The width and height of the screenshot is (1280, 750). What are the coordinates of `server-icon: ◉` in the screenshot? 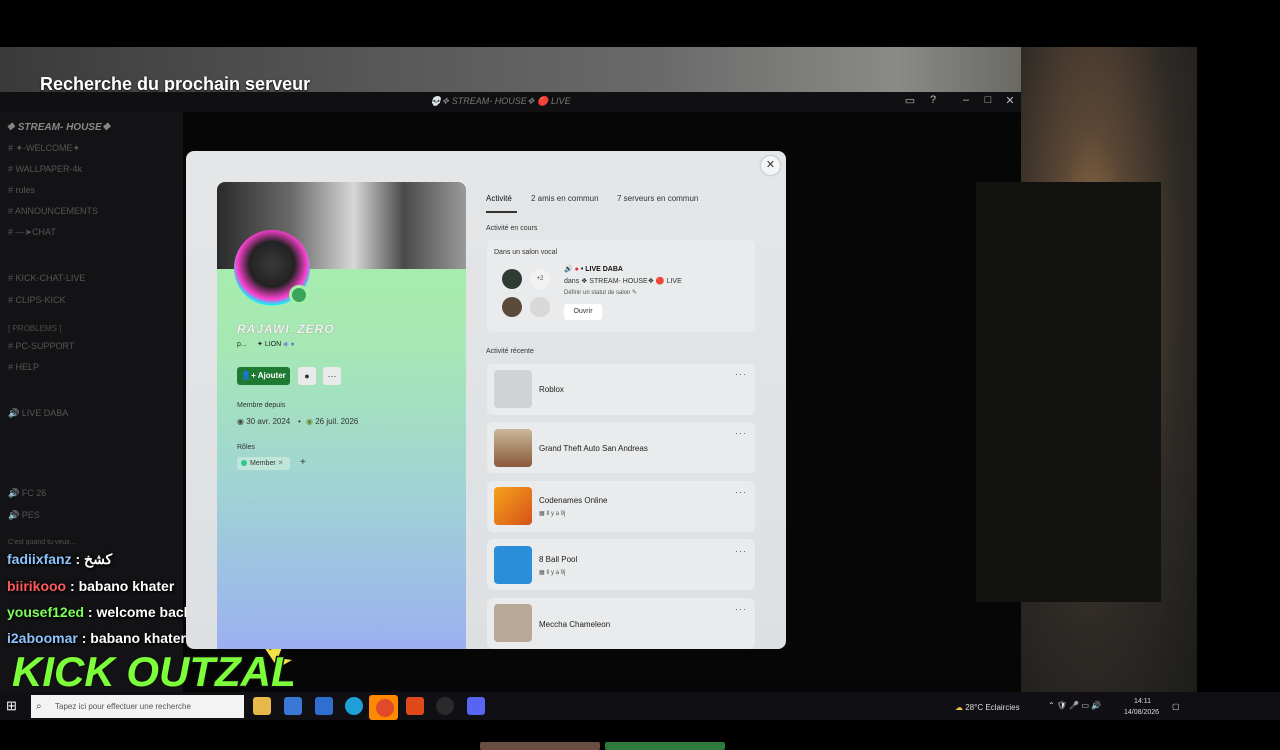 It's located at (309, 421).